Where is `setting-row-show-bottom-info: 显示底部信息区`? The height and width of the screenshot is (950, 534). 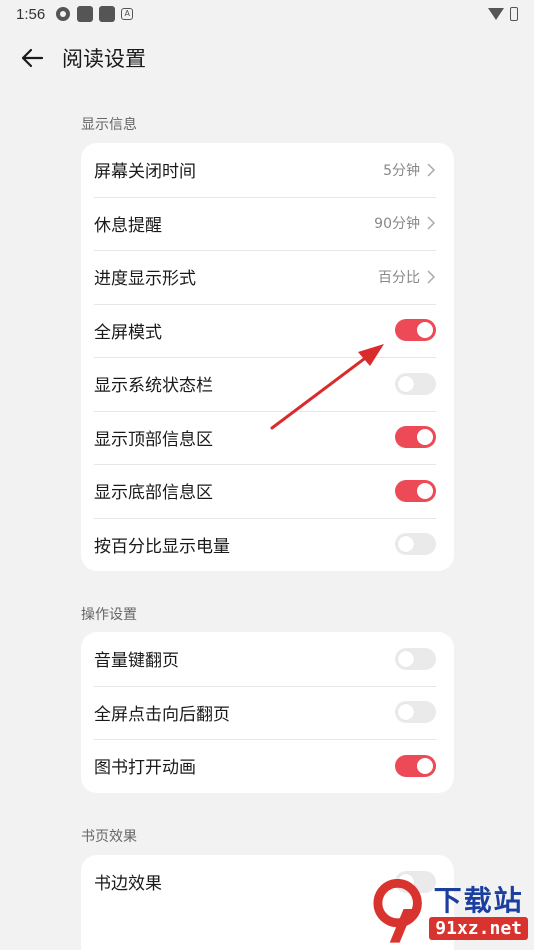
setting-row-show-bottom-info: 显示底部信息区 is located at coordinates (267, 491).